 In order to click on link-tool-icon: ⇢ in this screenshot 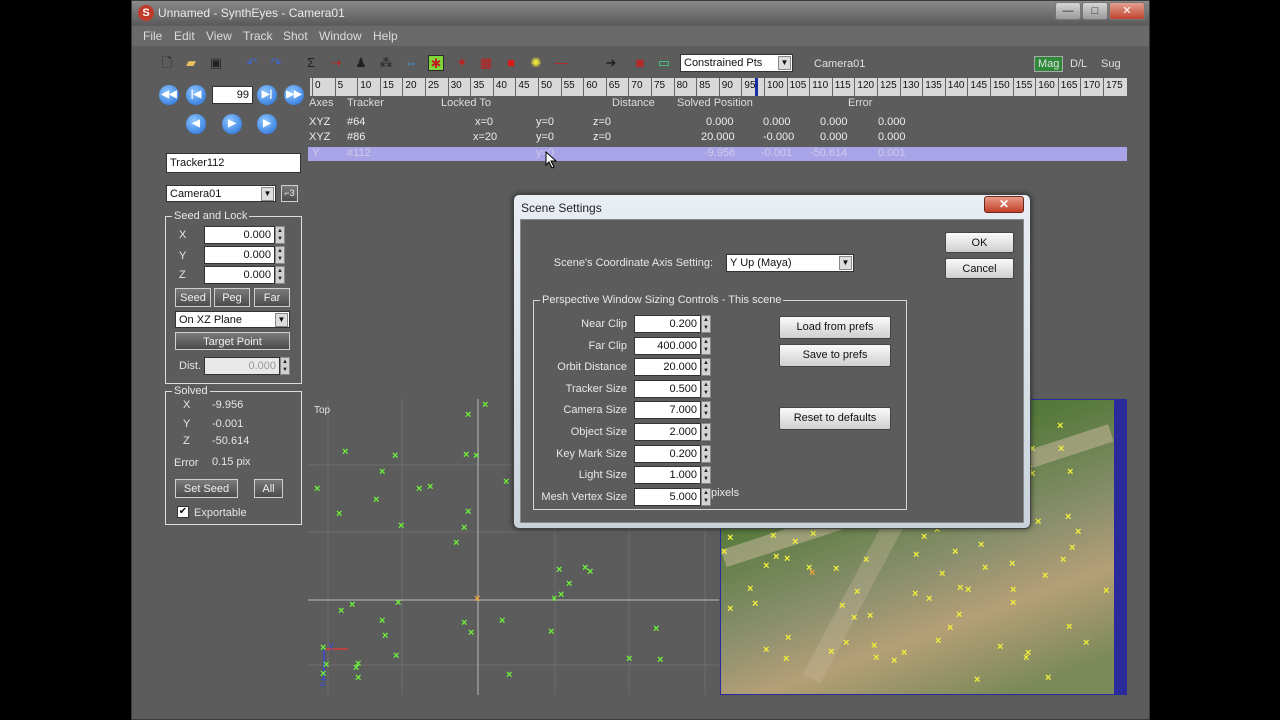, I will do `click(336, 63)`.